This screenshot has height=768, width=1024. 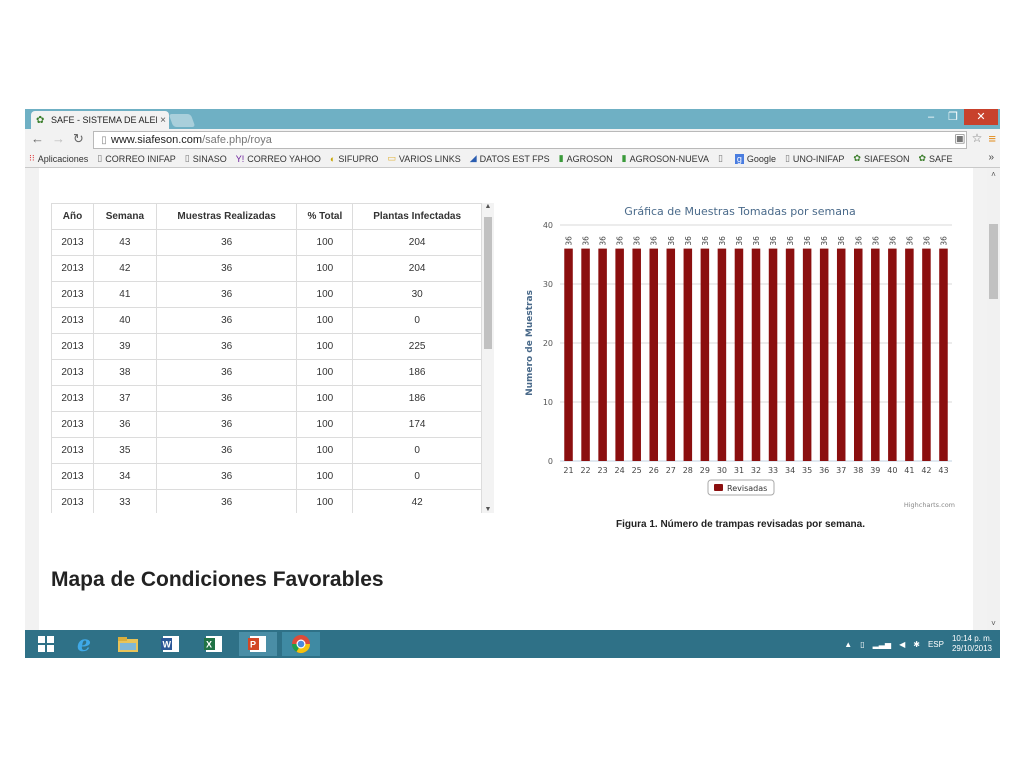 What do you see at coordinates (253, 645) in the screenshot?
I see `svg-text: P` at bounding box center [253, 645].